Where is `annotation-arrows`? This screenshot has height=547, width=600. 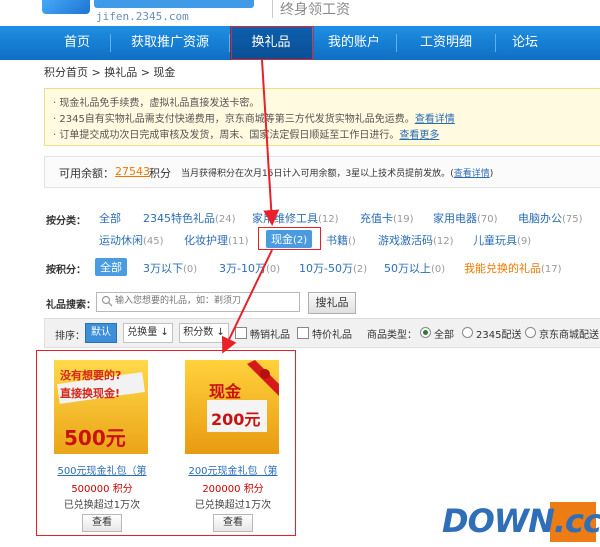 annotation-arrows is located at coordinates (250, 206).